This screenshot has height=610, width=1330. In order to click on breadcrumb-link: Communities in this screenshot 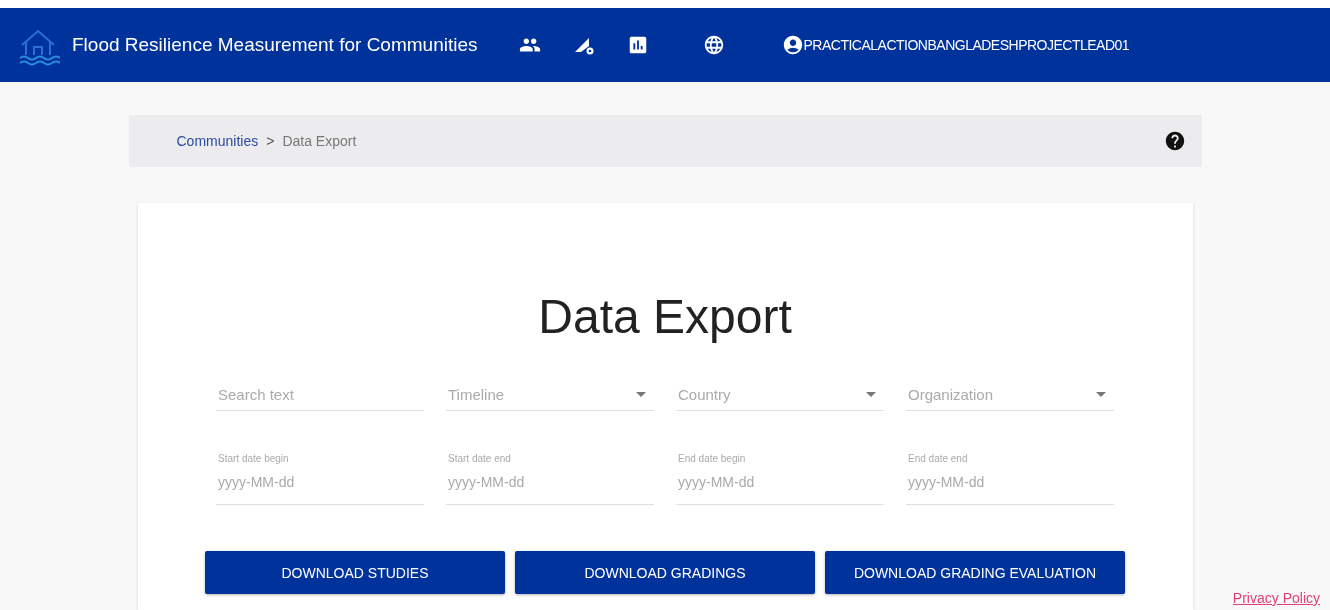, I will do `click(217, 141)`.